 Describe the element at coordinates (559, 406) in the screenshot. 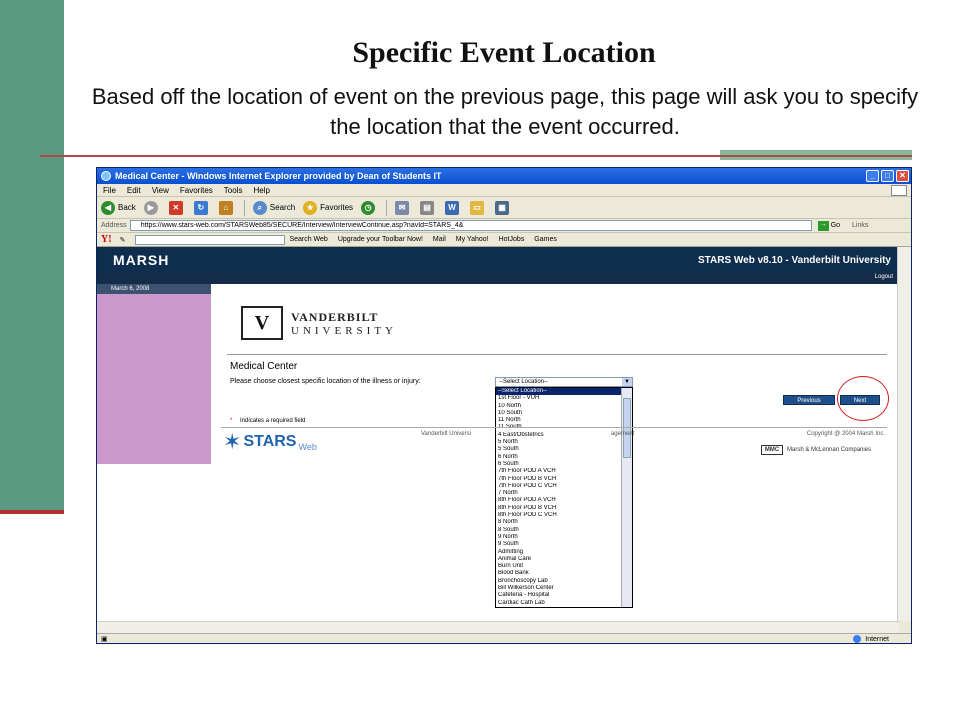

I see `location-option: 10 North` at that location.